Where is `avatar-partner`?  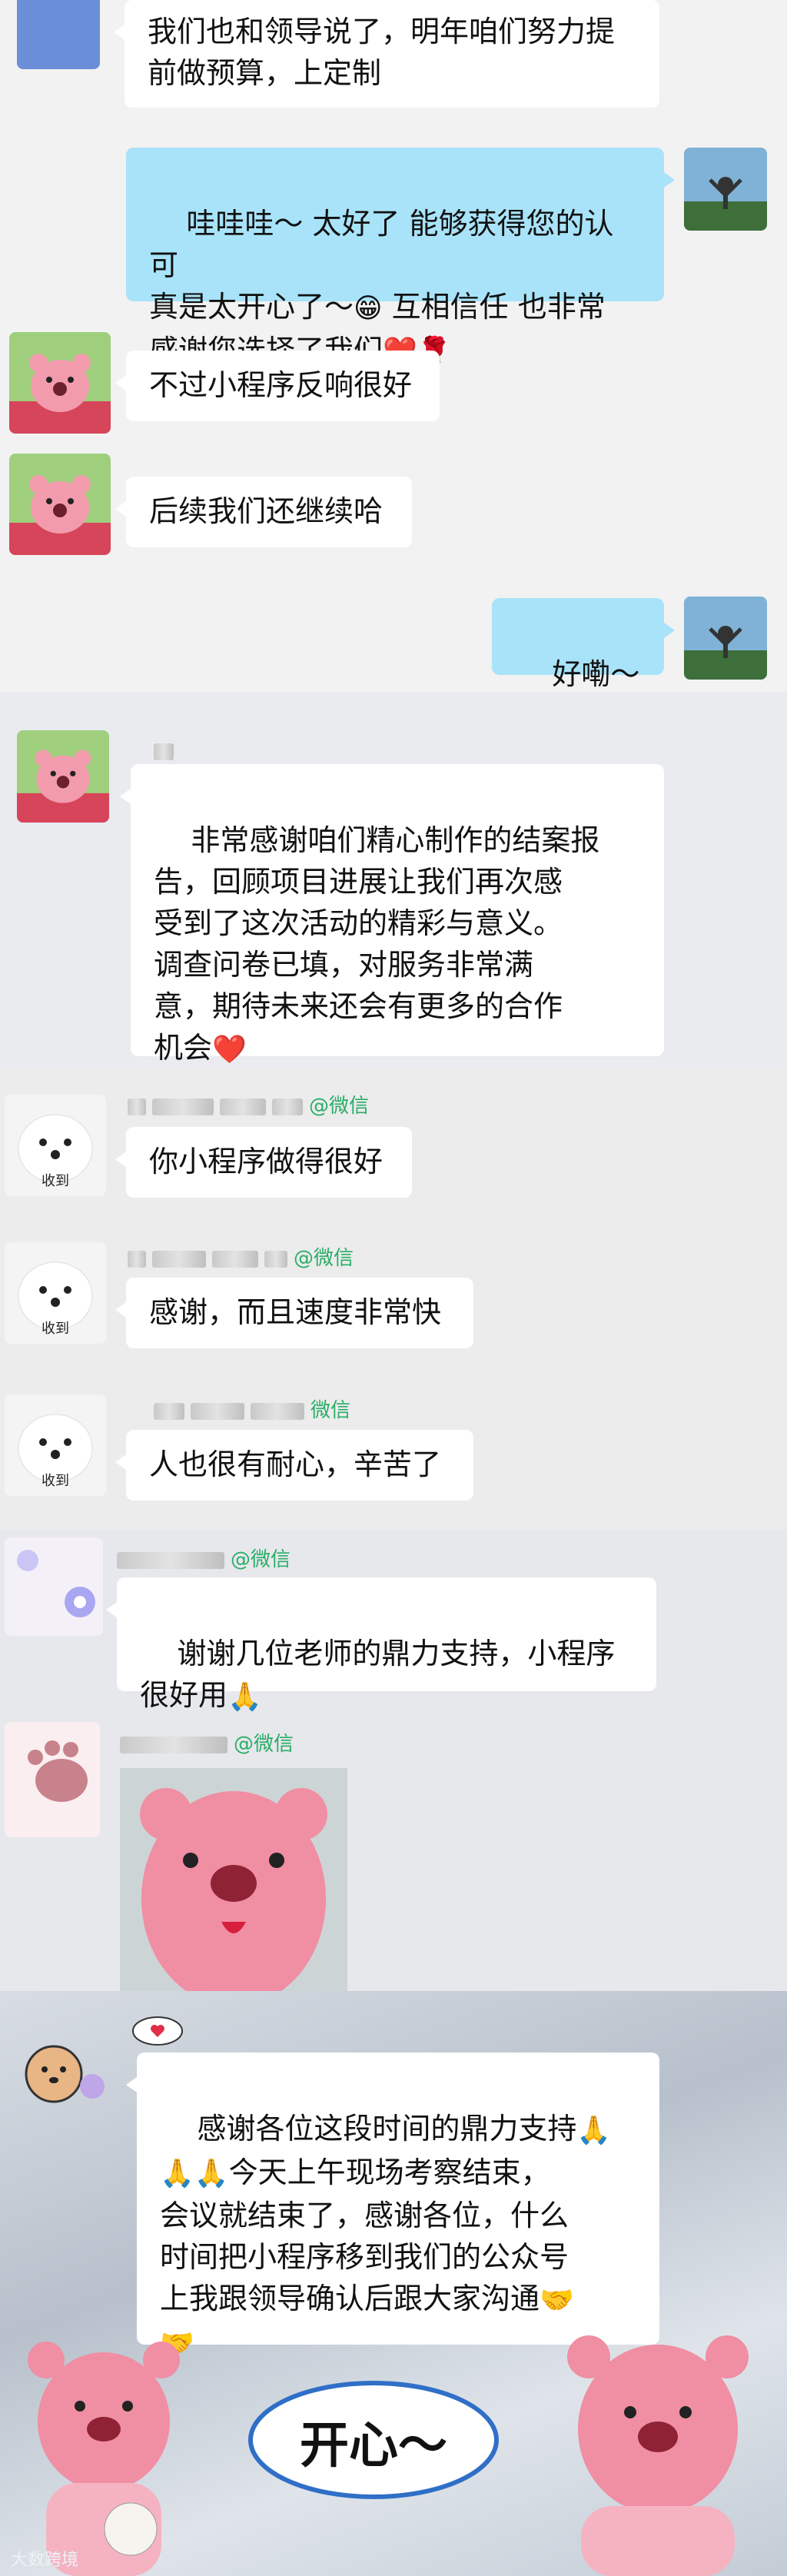 avatar-partner is located at coordinates (58, 34).